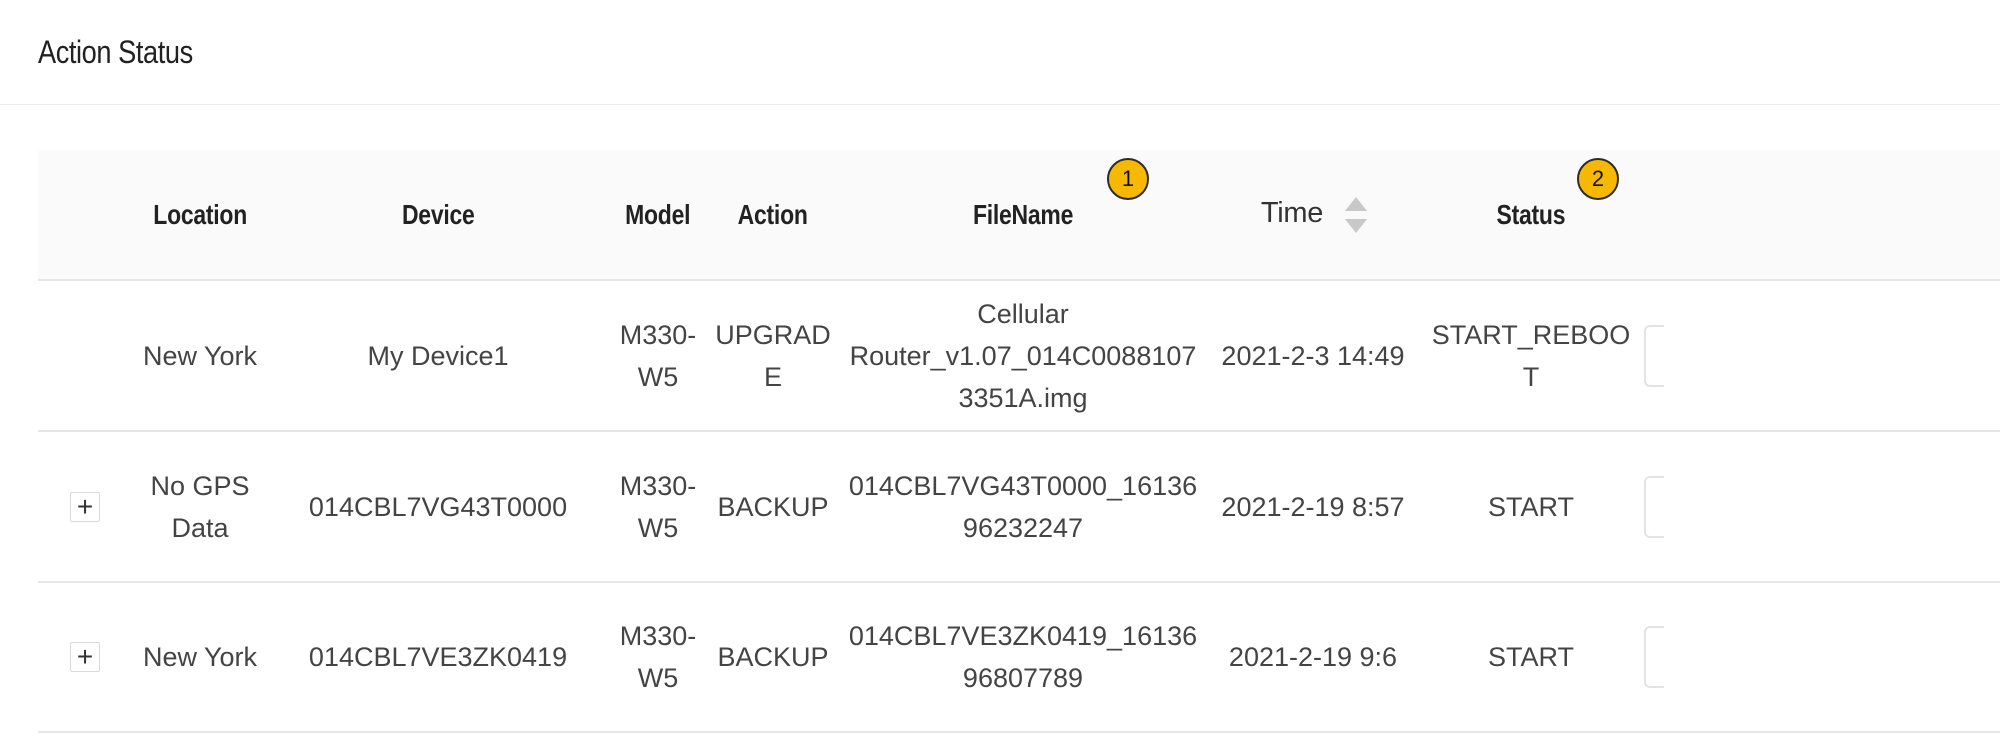 This screenshot has width=2000, height=741. What do you see at coordinates (438, 356) in the screenshot?
I see `cell-device: My Device1` at bounding box center [438, 356].